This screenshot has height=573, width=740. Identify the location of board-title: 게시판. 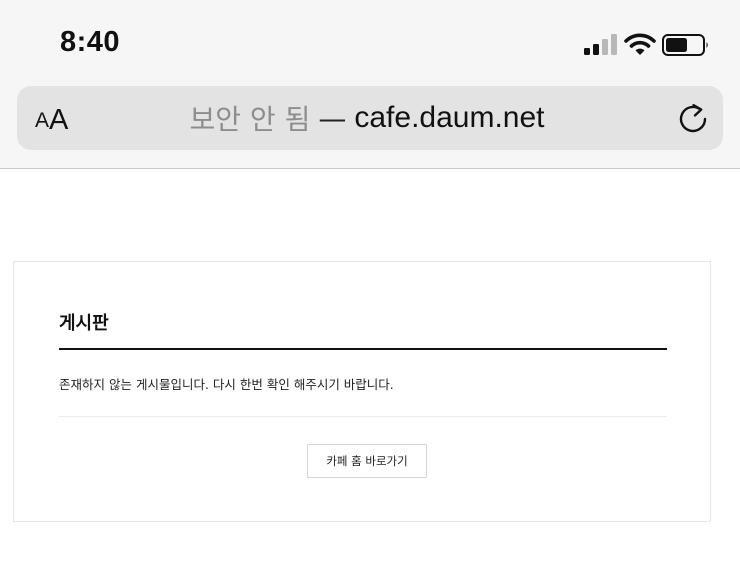
(84, 323).